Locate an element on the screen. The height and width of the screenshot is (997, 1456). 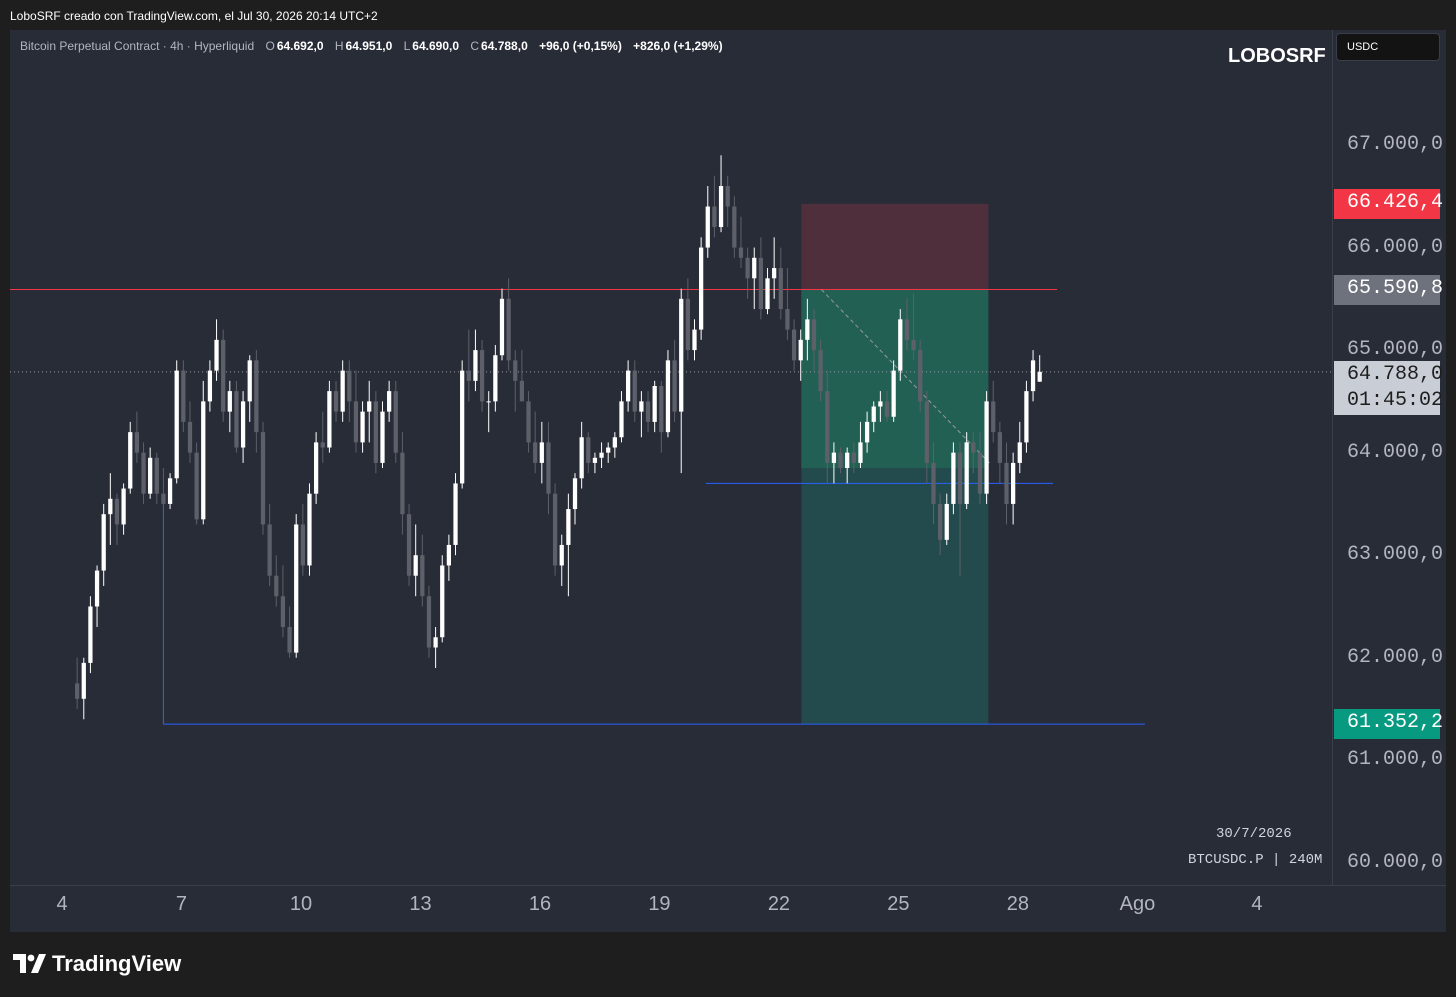
watermark-symbol: BTCUSDC.P | 240M is located at coordinates (1255, 860).